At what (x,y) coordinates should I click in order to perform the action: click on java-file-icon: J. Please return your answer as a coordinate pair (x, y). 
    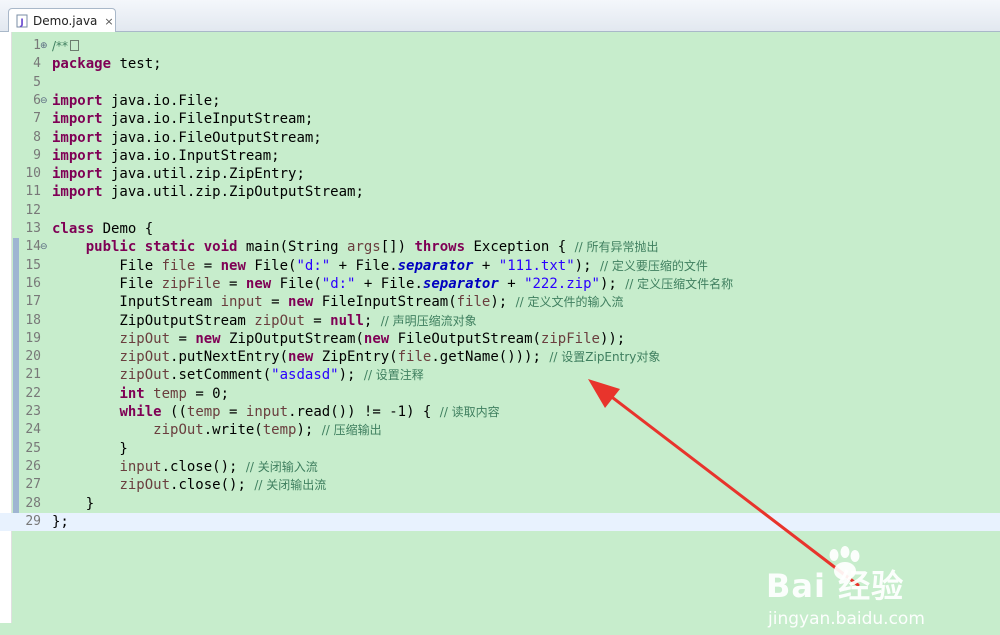
    Looking at the image, I should click on (22, 21).